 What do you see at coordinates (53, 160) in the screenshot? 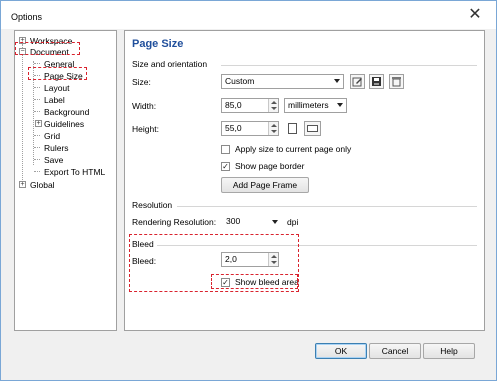
I see `tree-item-save: Save` at bounding box center [53, 160].